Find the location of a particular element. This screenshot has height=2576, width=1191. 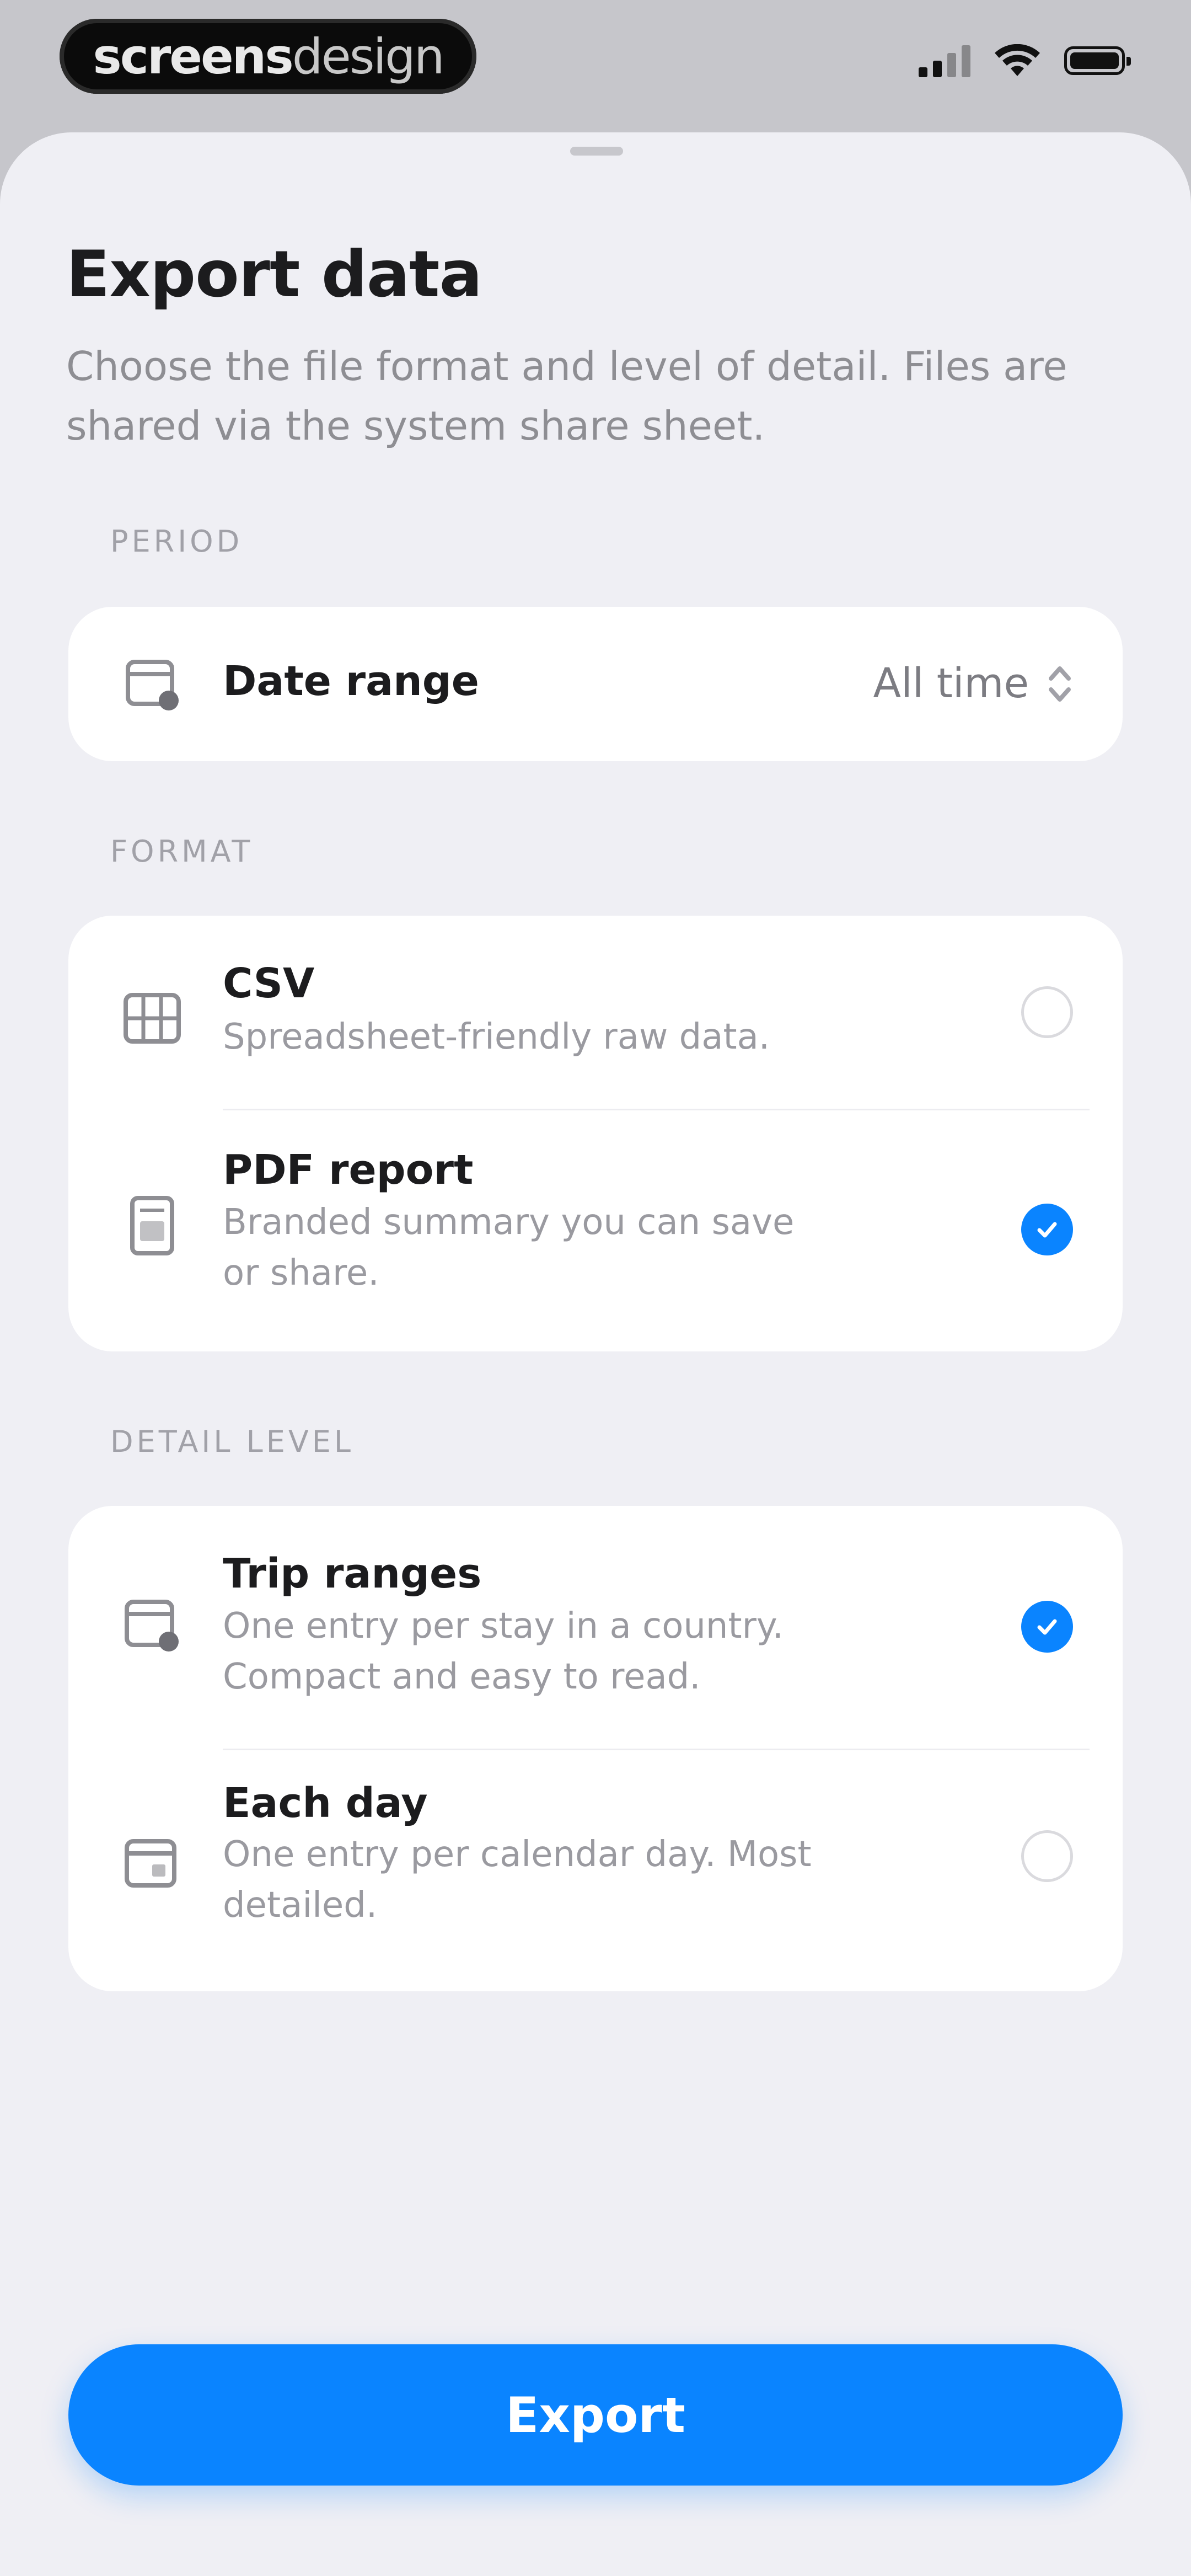

date-range-label: Date range is located at coordinates (351, 681).